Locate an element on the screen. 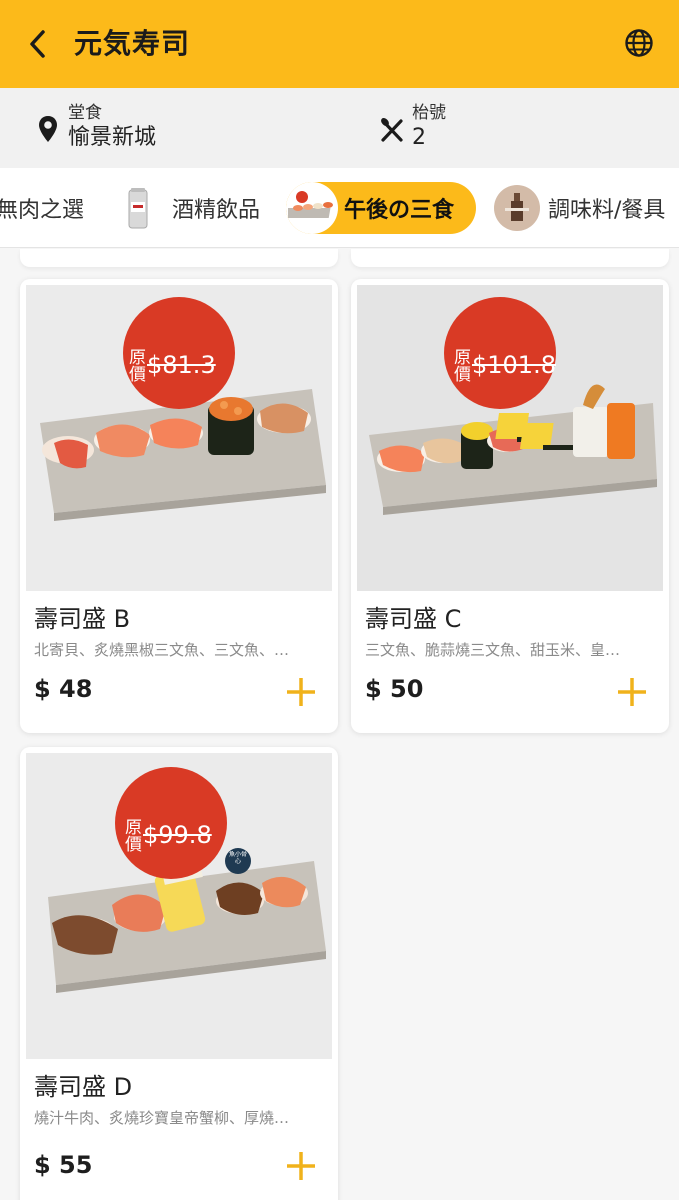 Image resolution: width=679 pixels, height=1200 pixels. product-price: $ 50 is located at coordinates (394, 689).